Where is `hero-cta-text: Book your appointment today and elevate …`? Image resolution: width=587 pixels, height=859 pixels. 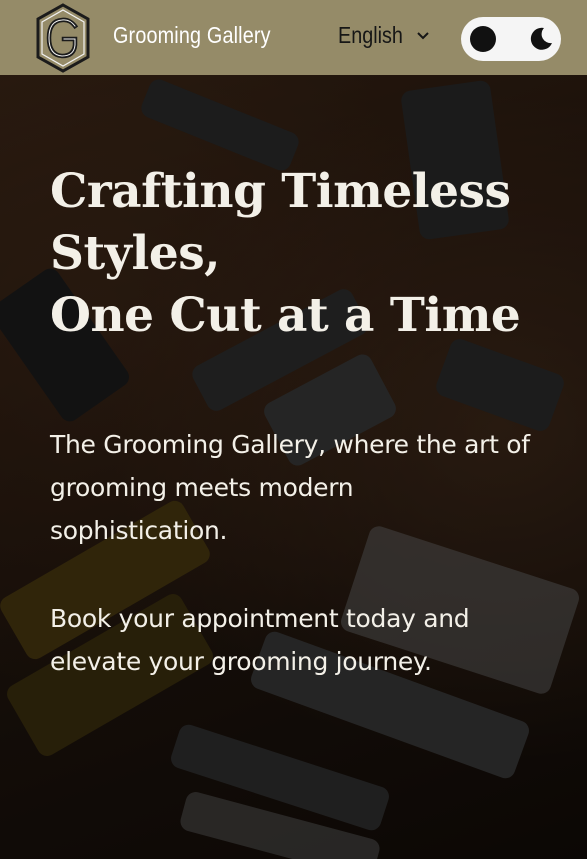 hero-cta-text: Book your appointment today and elevate … is located at coordinates (260, 640).